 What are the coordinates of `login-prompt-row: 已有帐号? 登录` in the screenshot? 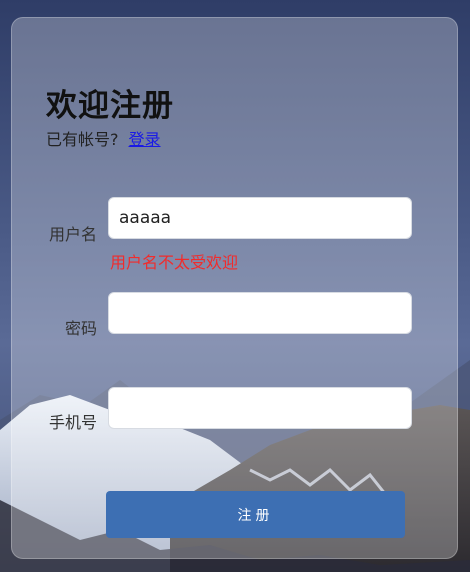 It's located at (103, 140).